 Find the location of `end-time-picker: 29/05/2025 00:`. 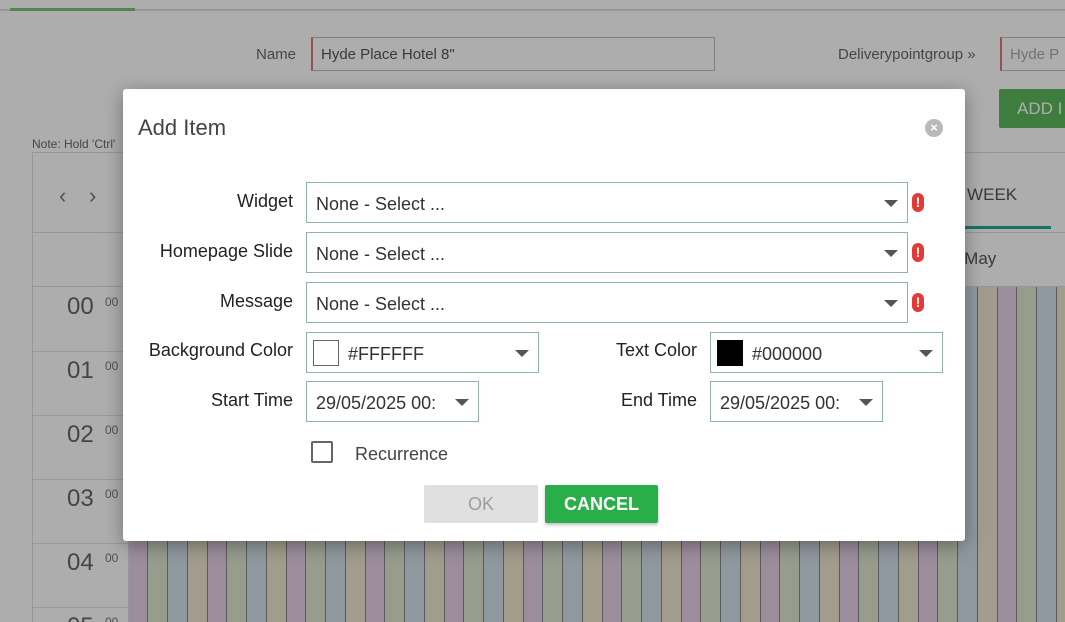

end-time-picker: 29/05/2025 00: is located at coordinates (796, 401).